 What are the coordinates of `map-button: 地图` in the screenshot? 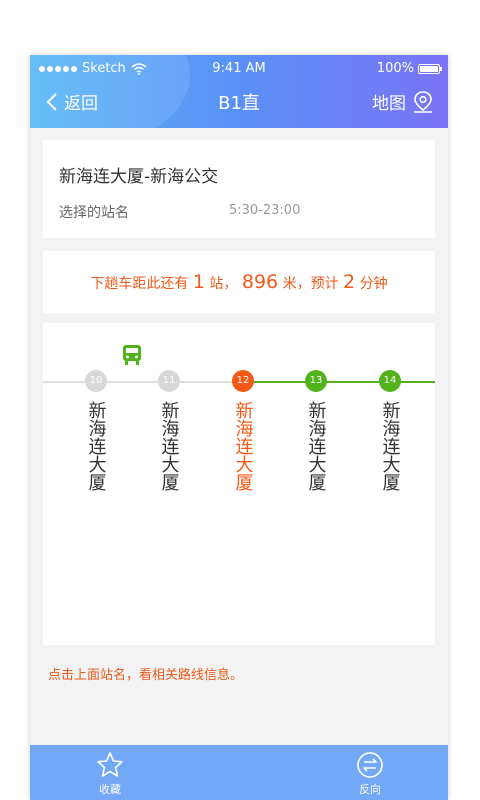 It's located at (403, 101).